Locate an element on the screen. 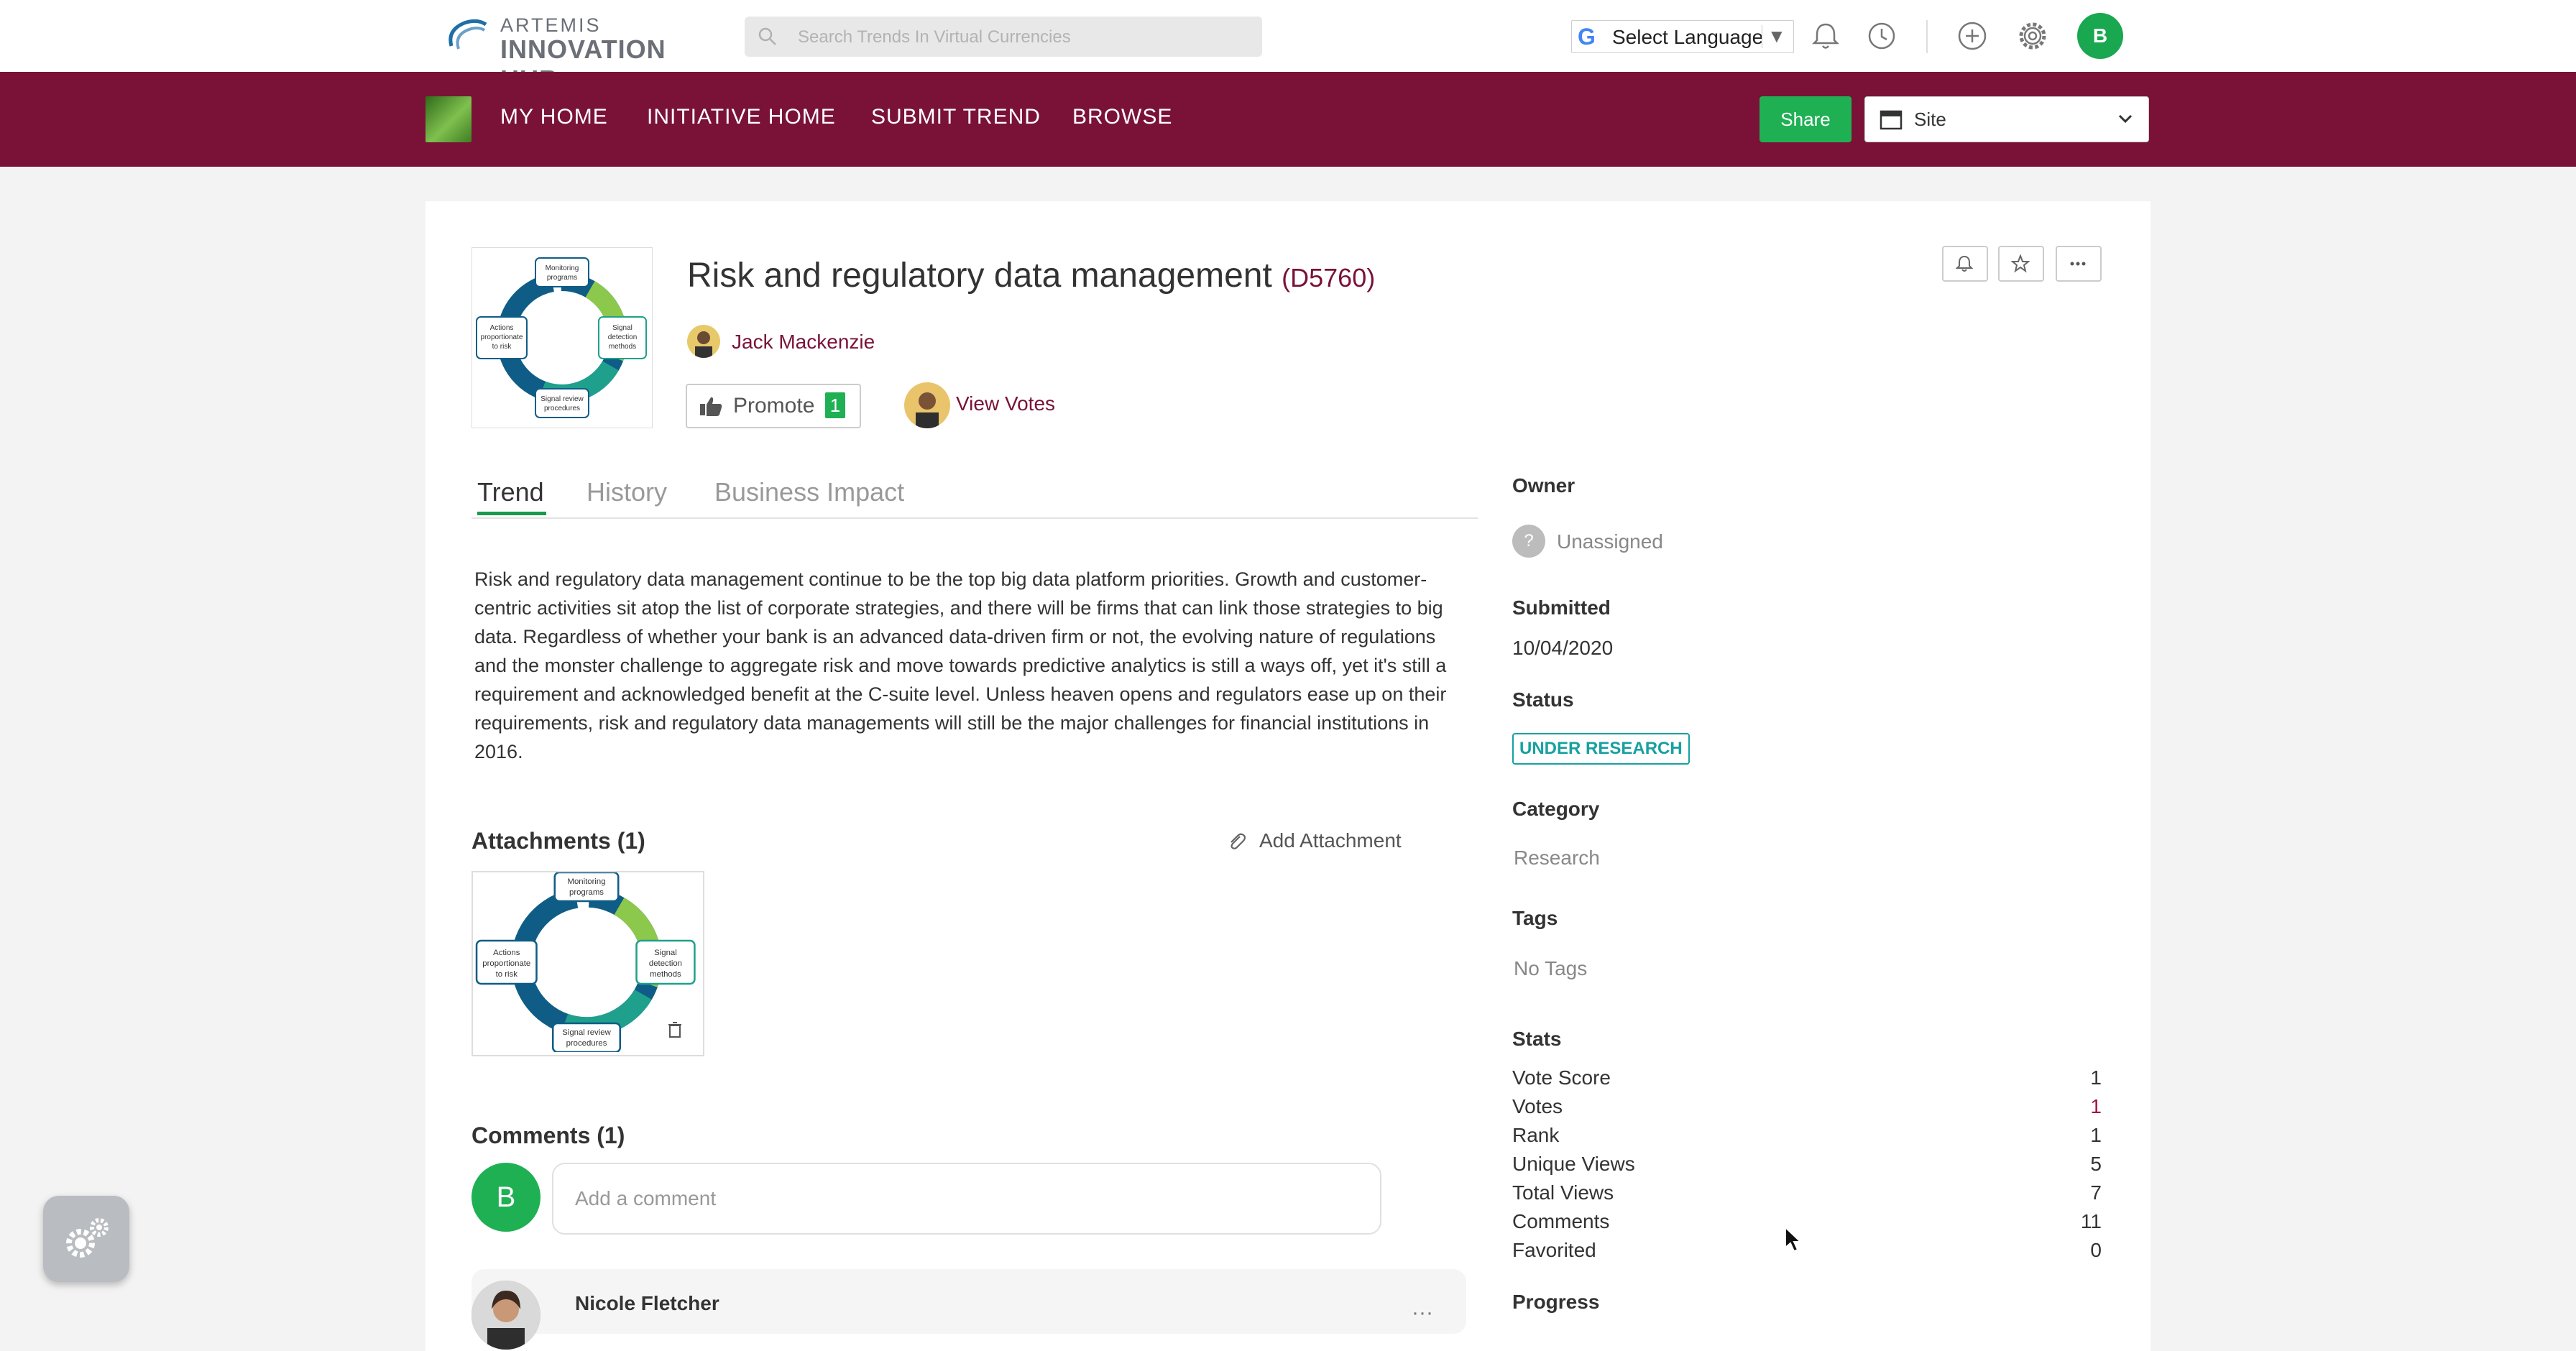  stat-key: Vote Score is located at coordinates (1561, 1077).